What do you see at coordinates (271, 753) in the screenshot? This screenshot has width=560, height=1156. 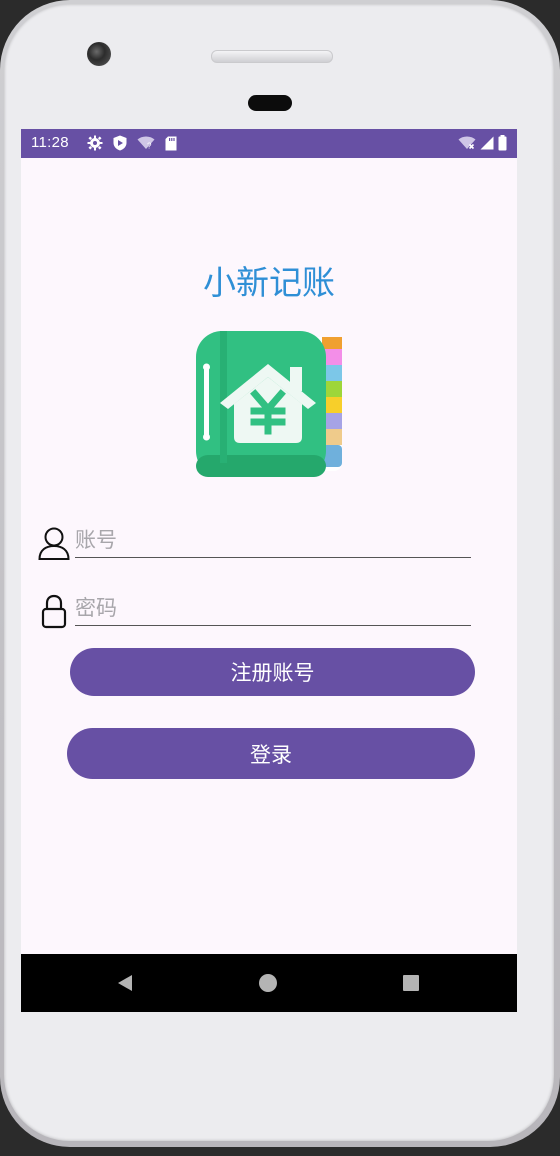 I see `login-button: 登录` at bounding box center [271, 753].